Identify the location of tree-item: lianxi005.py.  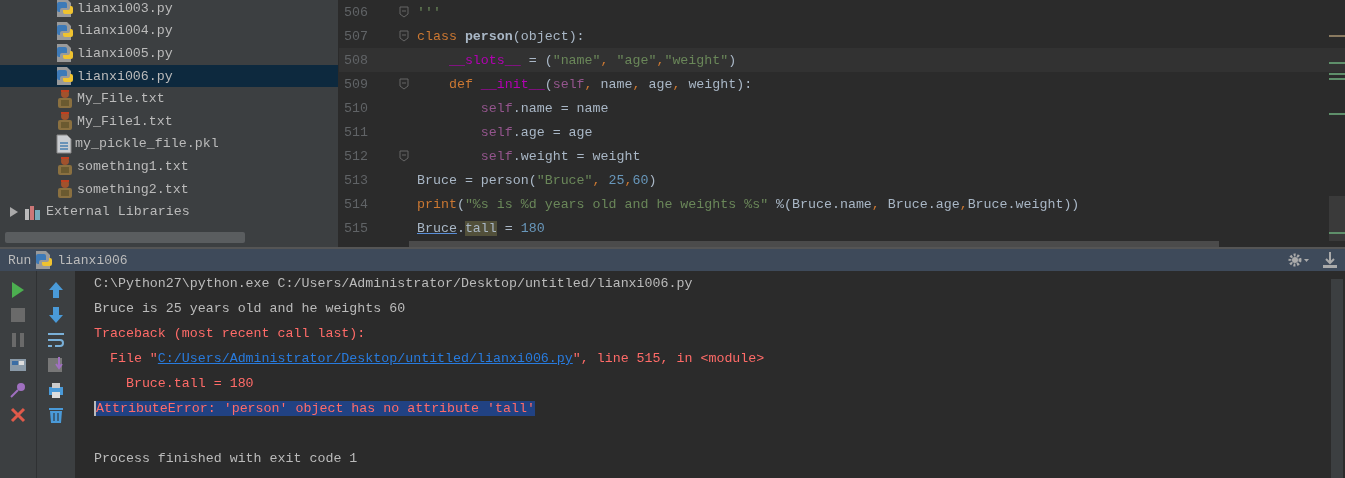
(169, 53).